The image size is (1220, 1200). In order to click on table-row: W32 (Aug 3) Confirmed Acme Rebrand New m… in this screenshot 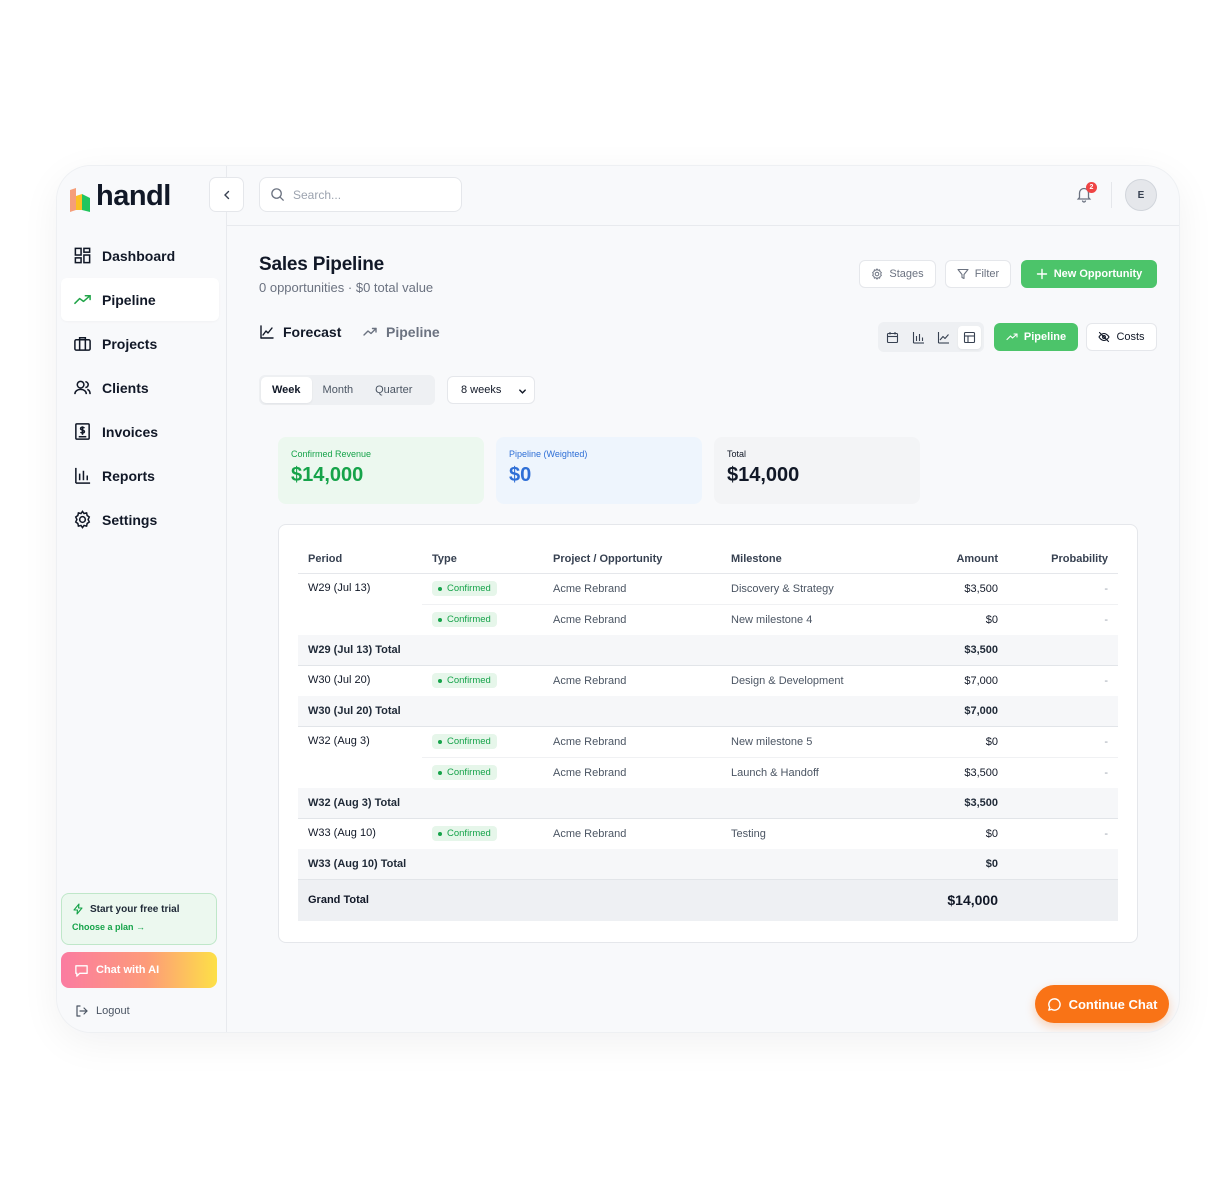, I will do `click(708, 742)`.